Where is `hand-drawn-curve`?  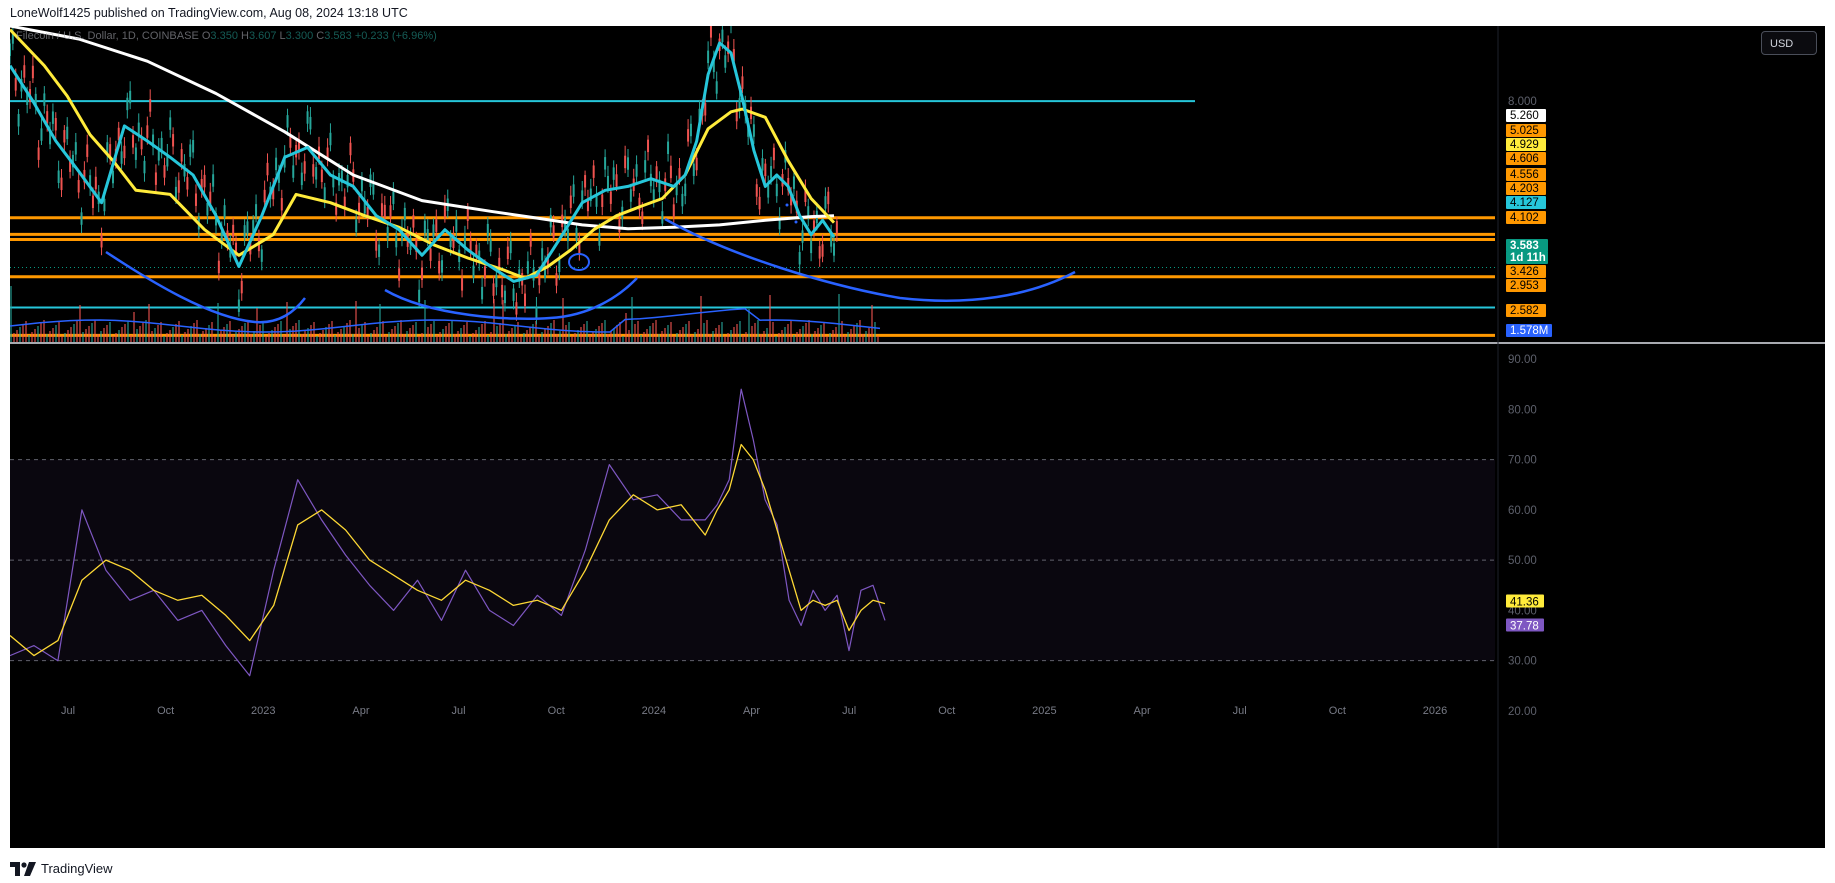
hand-drawn-curve is located at coordinates (511, 299).